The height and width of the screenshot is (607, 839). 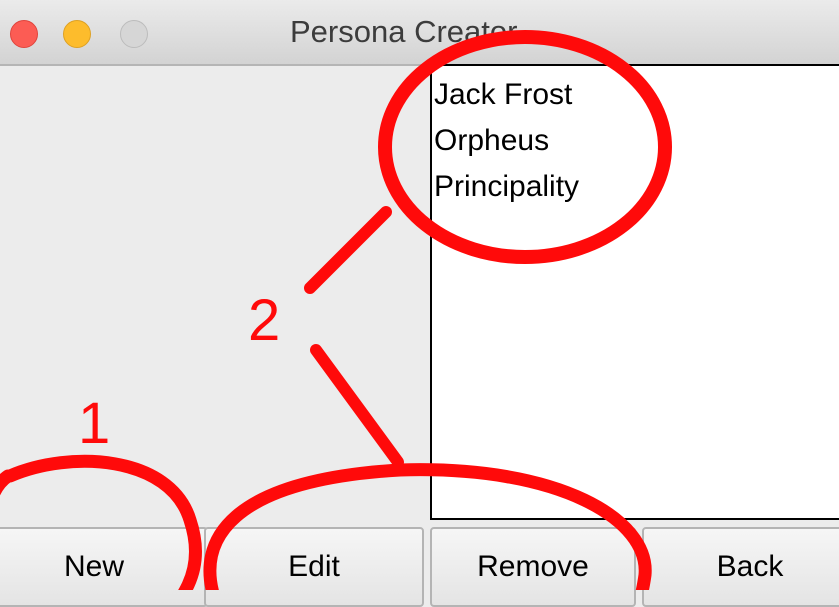 What do you see at coordinates (635, 95) in the screenshot?
I see `list-item: Jack Frost` at bounding box center [635, 95].